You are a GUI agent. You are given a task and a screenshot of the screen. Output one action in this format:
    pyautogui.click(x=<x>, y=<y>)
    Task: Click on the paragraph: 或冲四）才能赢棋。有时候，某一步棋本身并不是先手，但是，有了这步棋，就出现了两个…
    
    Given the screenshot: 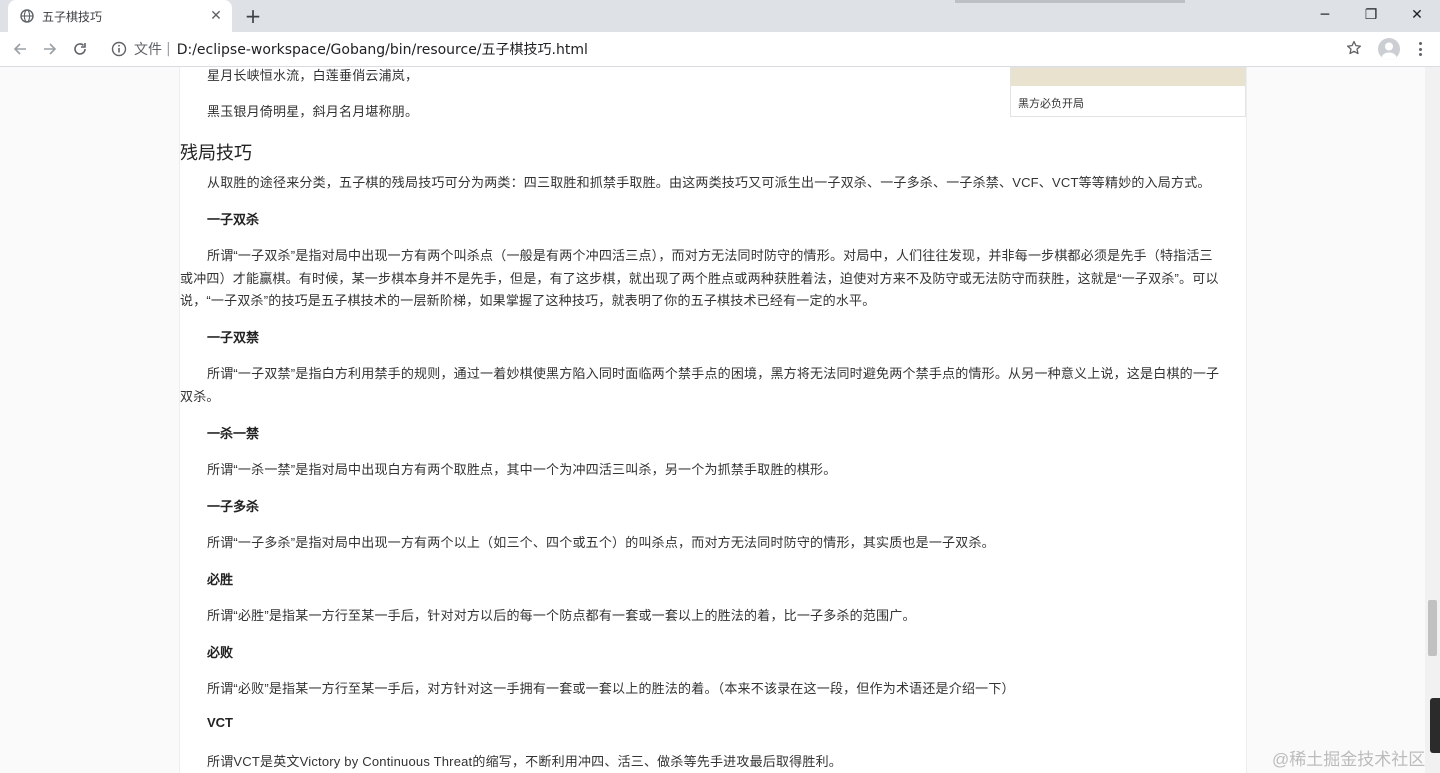 What is the action you would take?
    pyautogui.click(x=699, y=278)
    